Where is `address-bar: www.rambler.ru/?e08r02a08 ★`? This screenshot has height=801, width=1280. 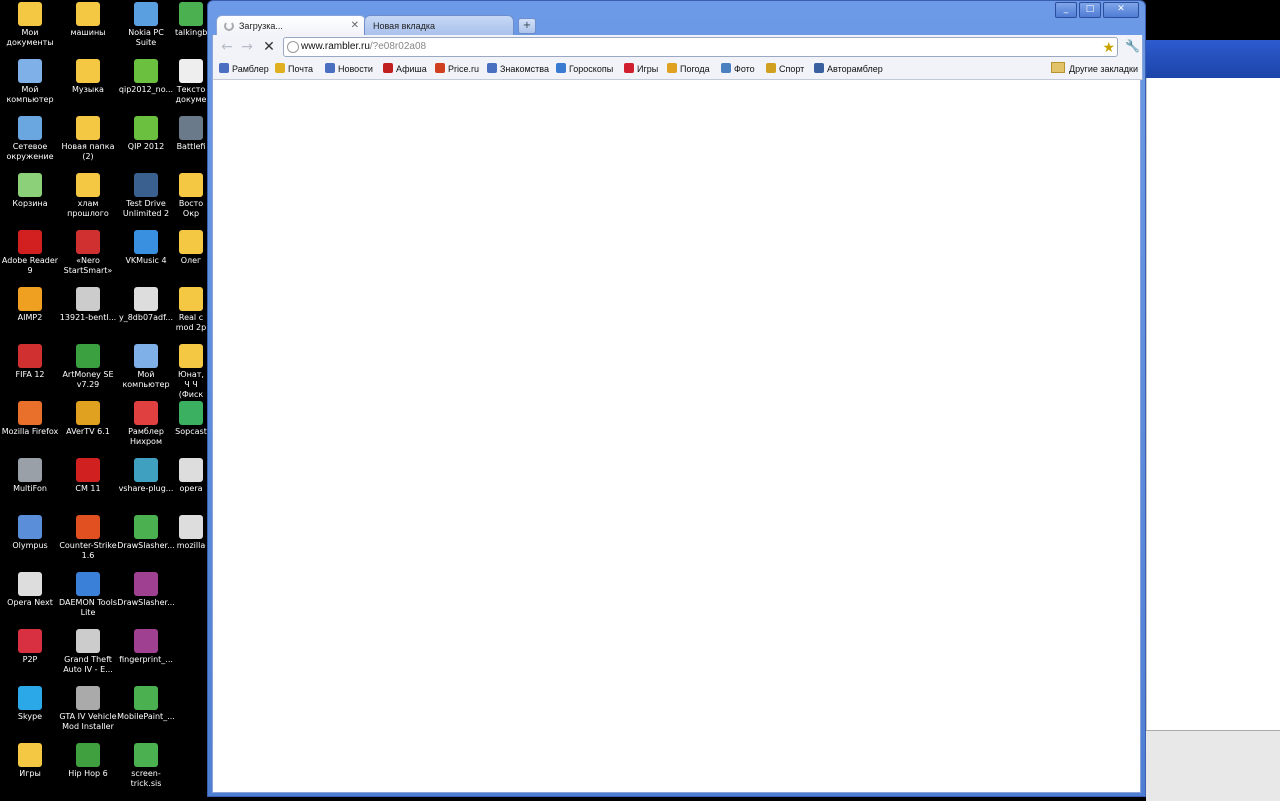
address-bar: www.rambler.ru/?e08r02a08 ★ is located at coordinates (700, 47).